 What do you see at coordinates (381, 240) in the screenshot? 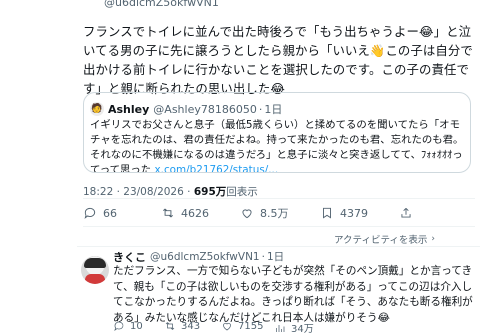
I see `activity-label: アクティビティを表示` at bounding box center [381, 240].